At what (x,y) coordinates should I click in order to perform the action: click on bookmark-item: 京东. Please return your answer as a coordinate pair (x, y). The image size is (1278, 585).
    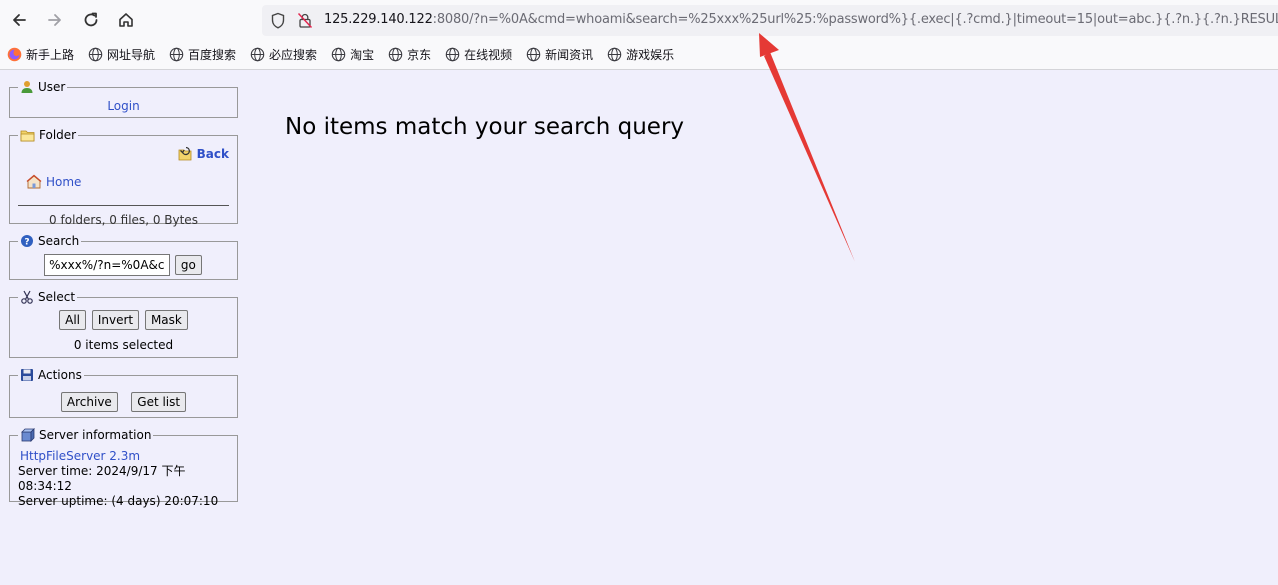
    Looking at the image, I should click on (409, 54).